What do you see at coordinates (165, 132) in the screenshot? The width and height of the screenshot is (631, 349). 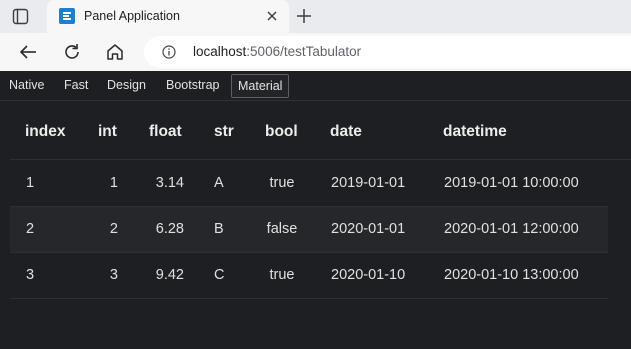 I see `column-header-float: float` at bounding box center [165, 132].